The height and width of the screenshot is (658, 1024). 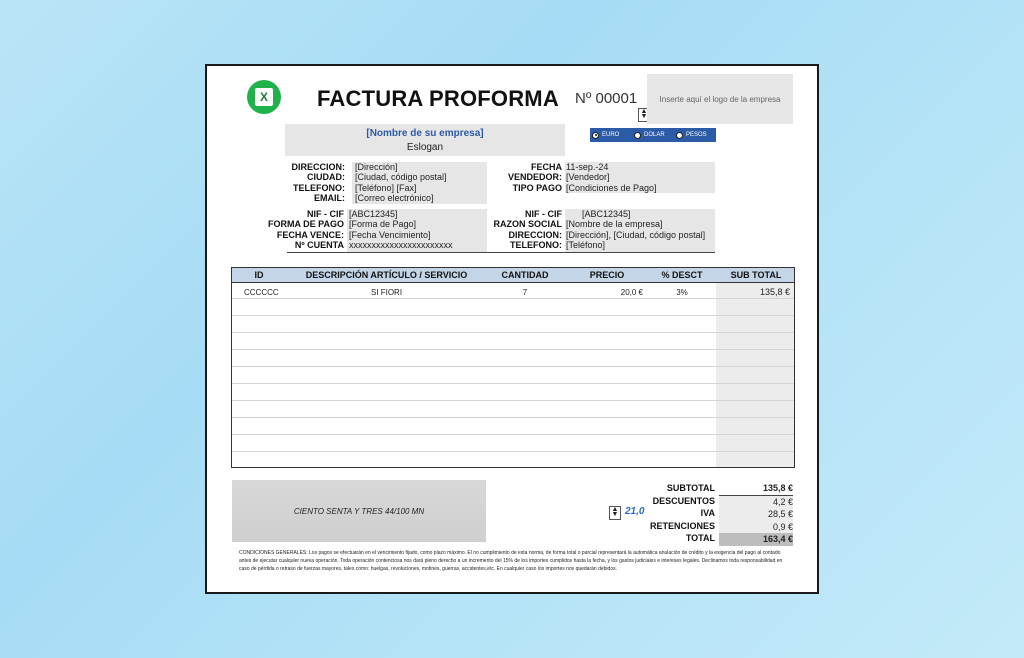 I want to click on due-date-field: [Fecha Vencimiento], so click(x=418, y=235).